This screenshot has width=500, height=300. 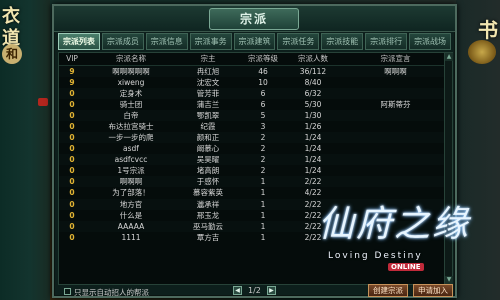 I want to click on page-indicator: 1/2, so click(x=254, y=290).